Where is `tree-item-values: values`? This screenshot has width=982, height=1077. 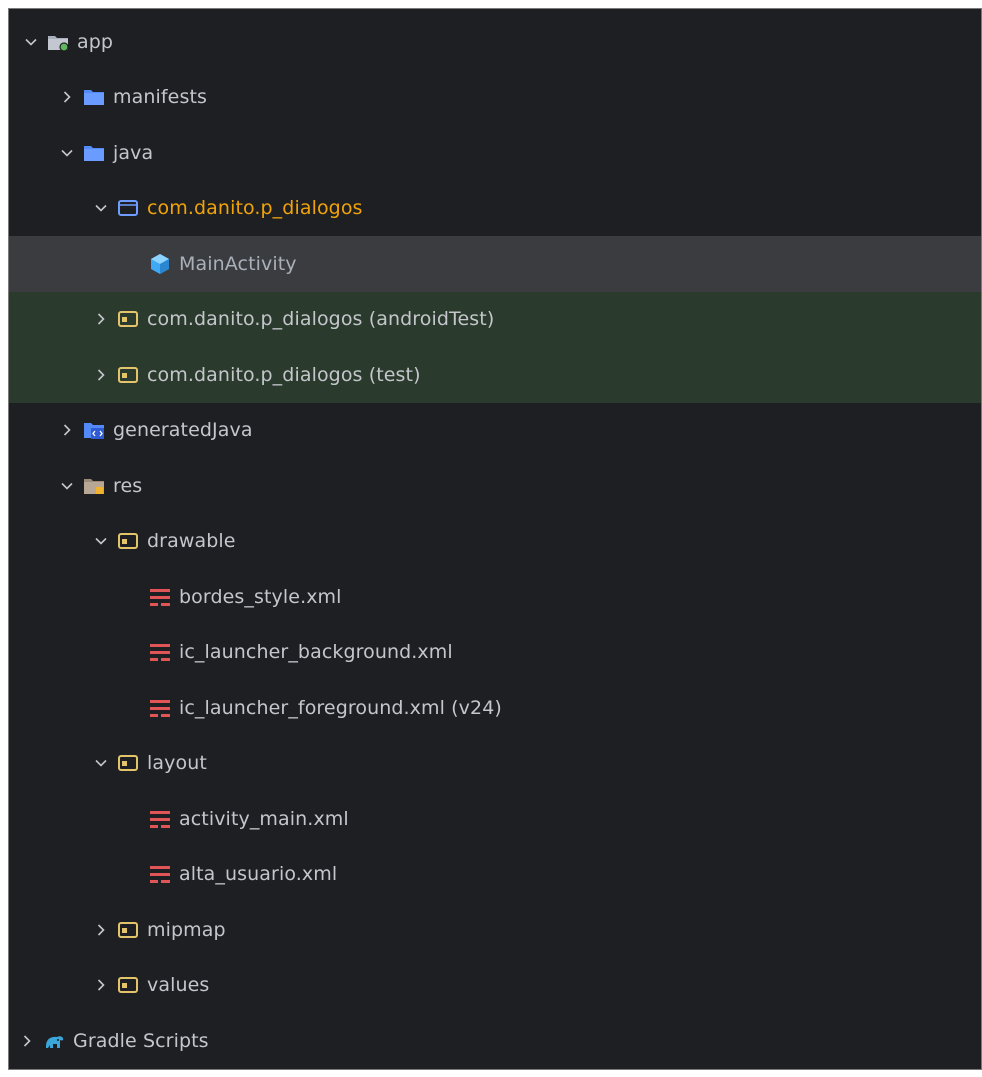 tree-item-values: values is located at coordinates (495, 986).